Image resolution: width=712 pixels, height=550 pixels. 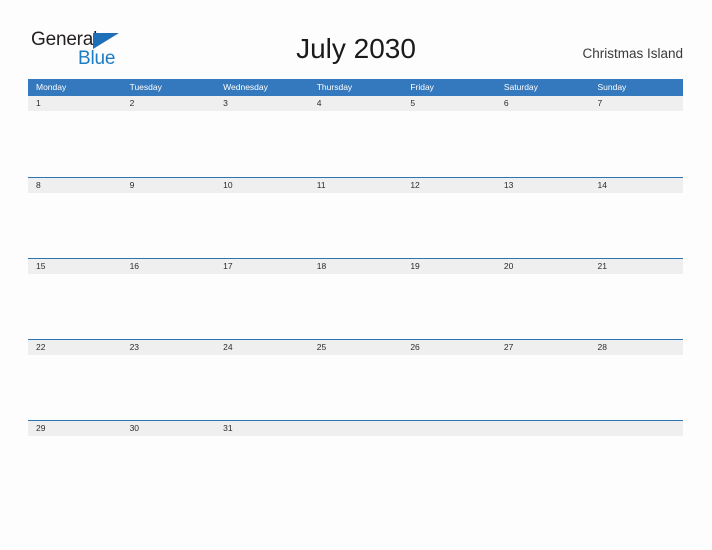 I want to click on date-number-band: 29 30 31, so click(x=355, y=428).